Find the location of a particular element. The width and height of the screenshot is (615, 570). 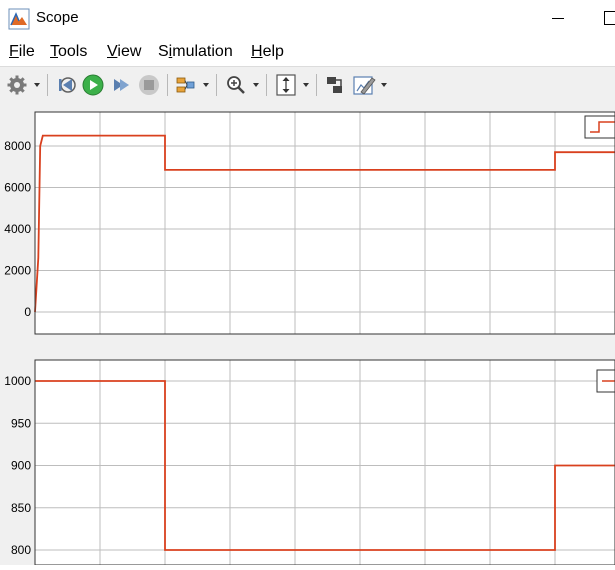

signal-selector-dropdown-caret is located at coordinates (206, 85).